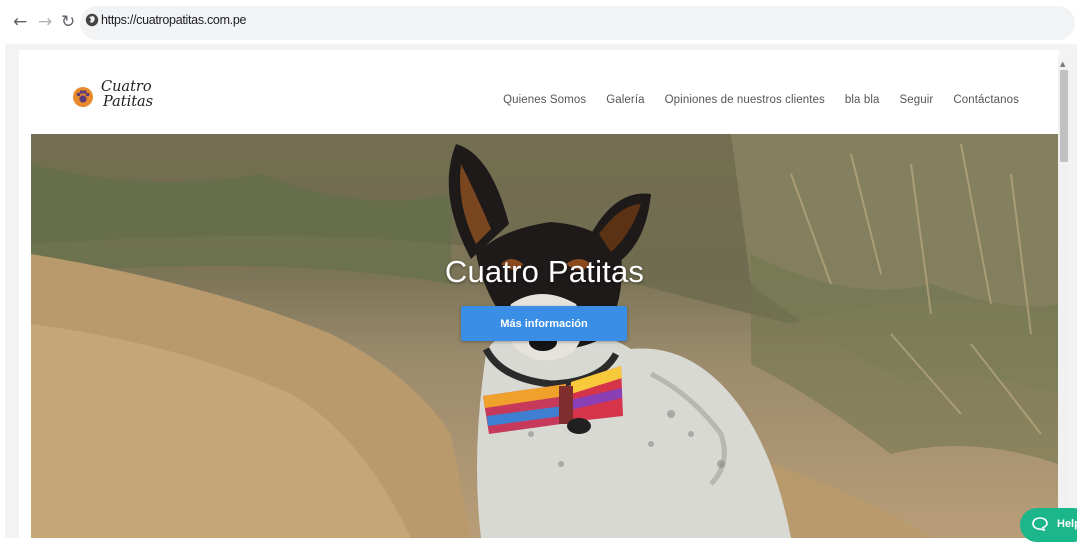 Image resolution: width=1077 pixels, height=542 pixels. What do you see at coordinates (862, 102) in the screenshot?
I see `nav-bla-bla: bla bla` at bounding box center [862, 102].